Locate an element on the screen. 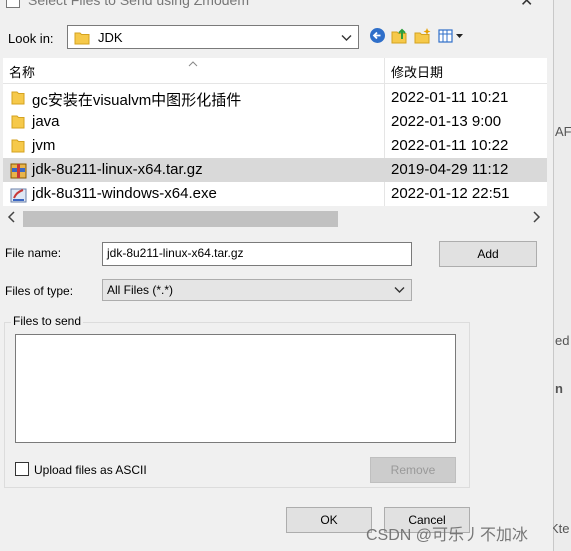  back-arrow-icon is located at coordinates (377, 37).